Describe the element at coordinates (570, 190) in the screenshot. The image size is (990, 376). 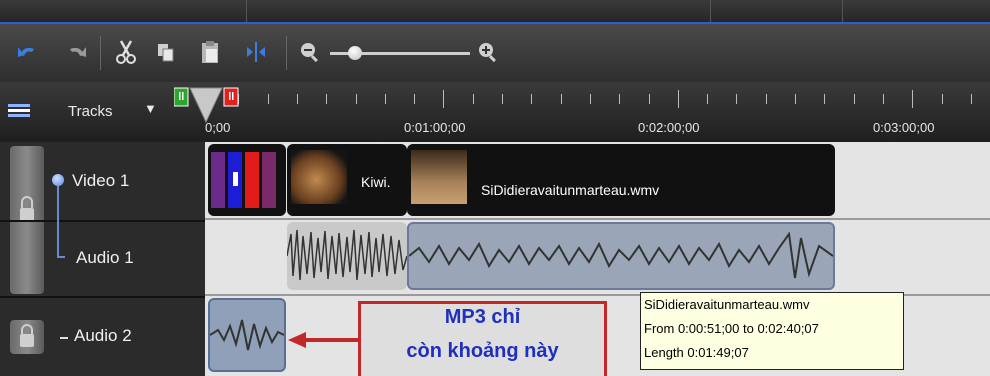
I see `clip-label: SiDidieravaitunmarteau.wmv` at that location.